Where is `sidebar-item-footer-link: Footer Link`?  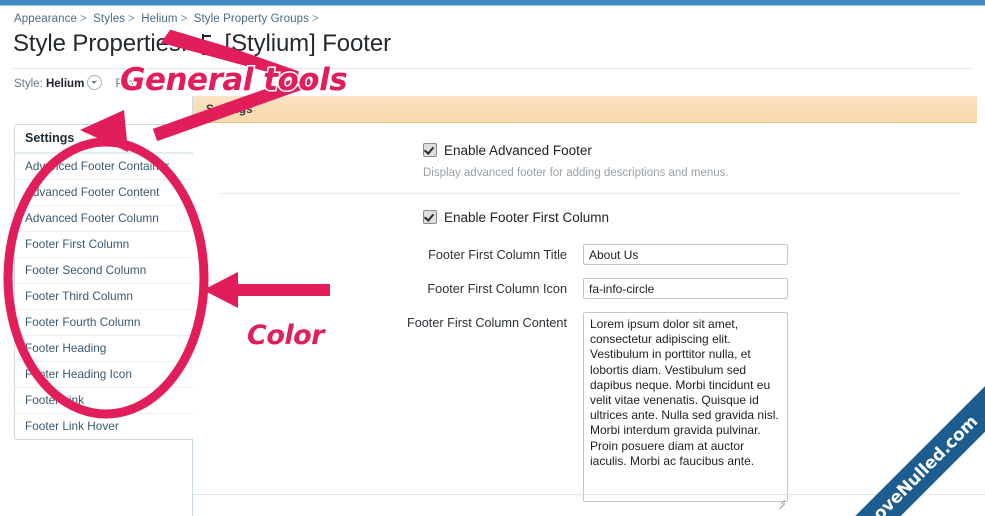 sidebar-item-footer-link: Footer Link is located at coordinates (104, 400).